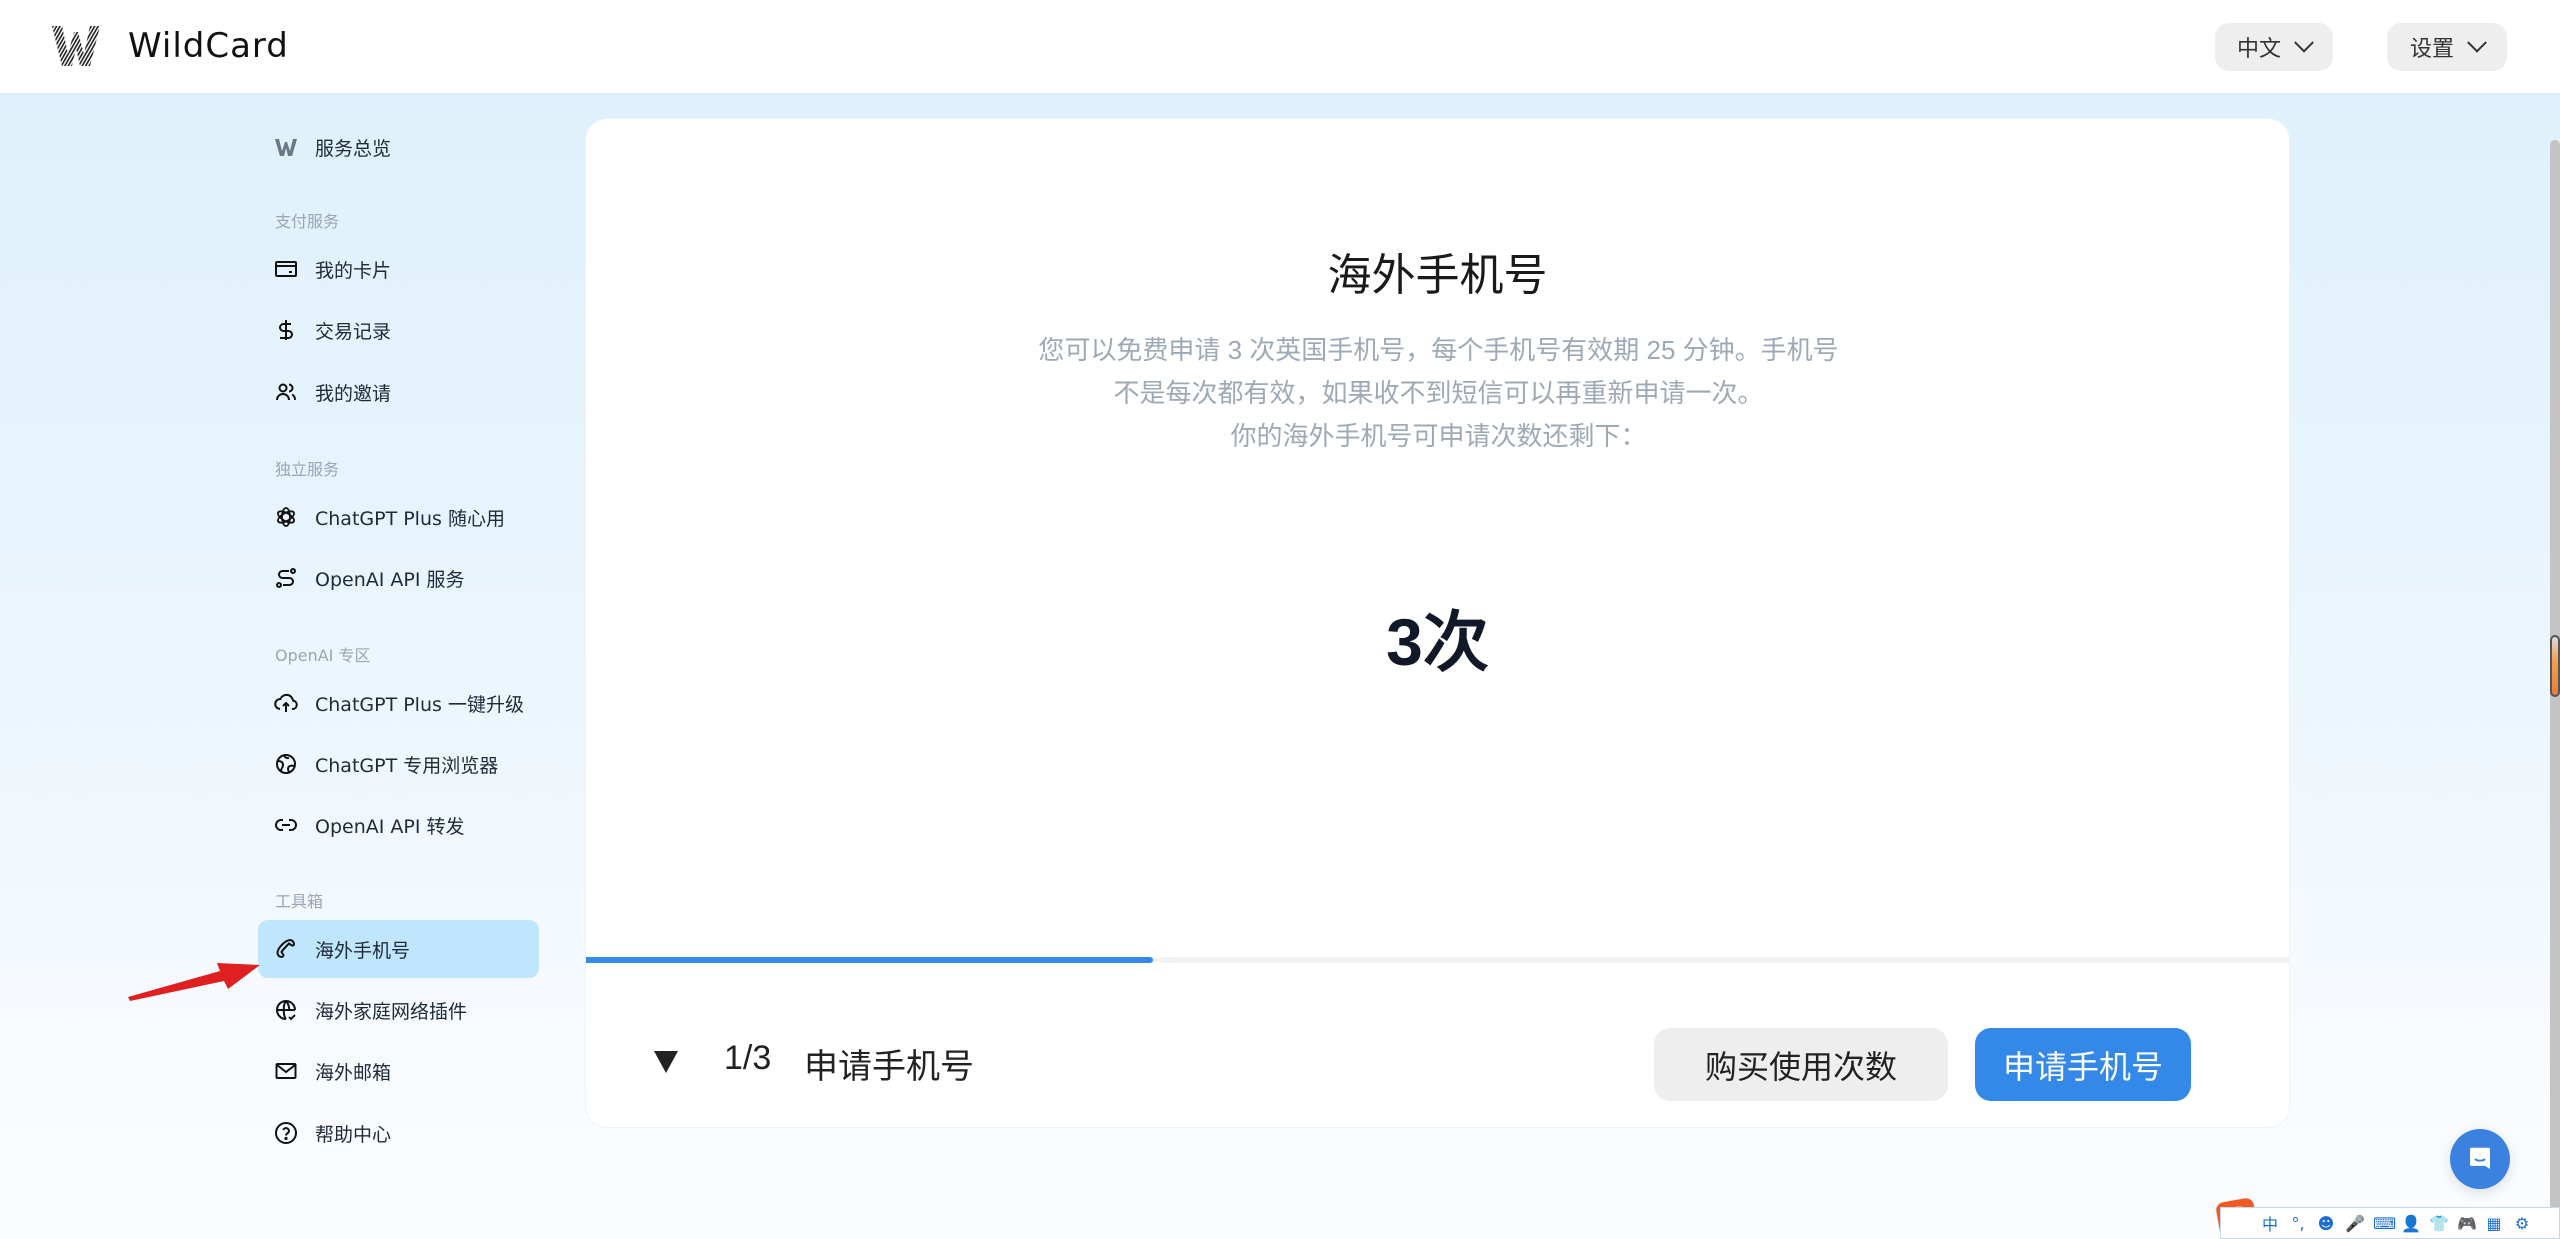  I want to click on openai-icon, so click(286, 517).